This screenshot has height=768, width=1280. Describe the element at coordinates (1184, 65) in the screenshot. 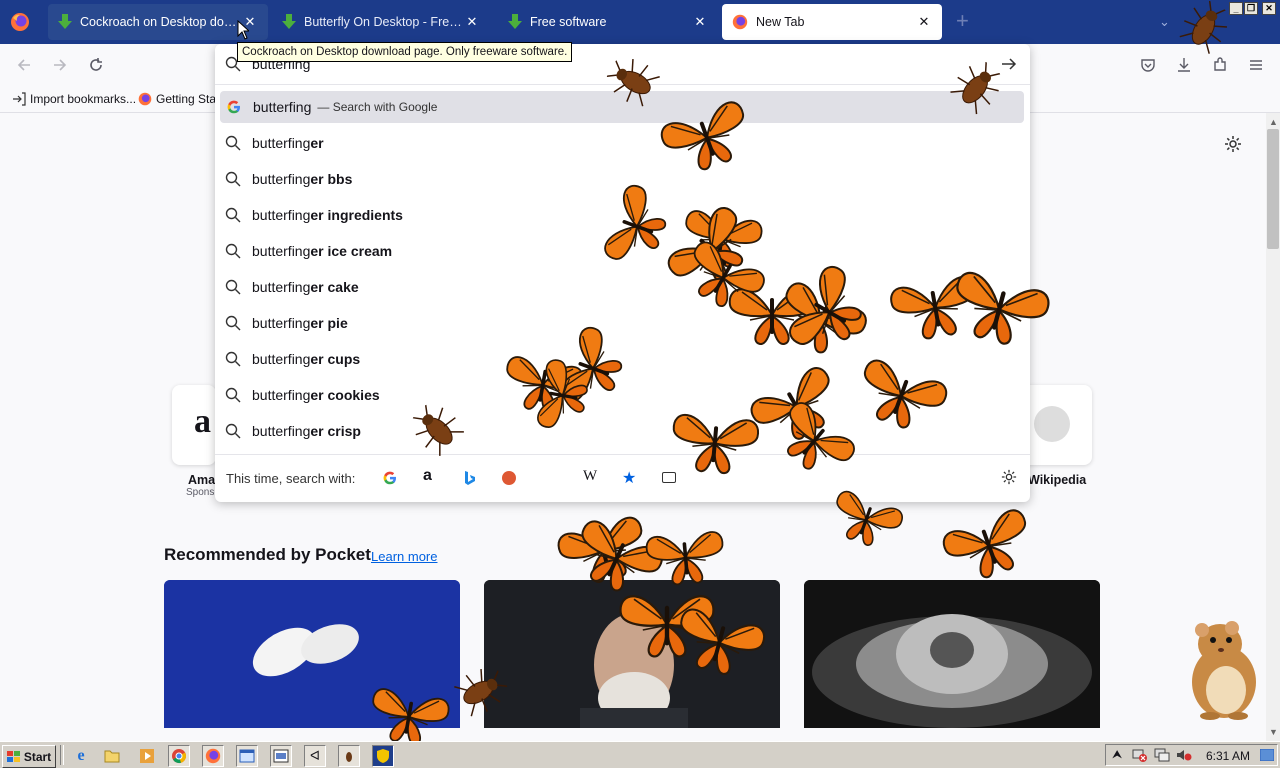

I see `downloads-icon` at that location.